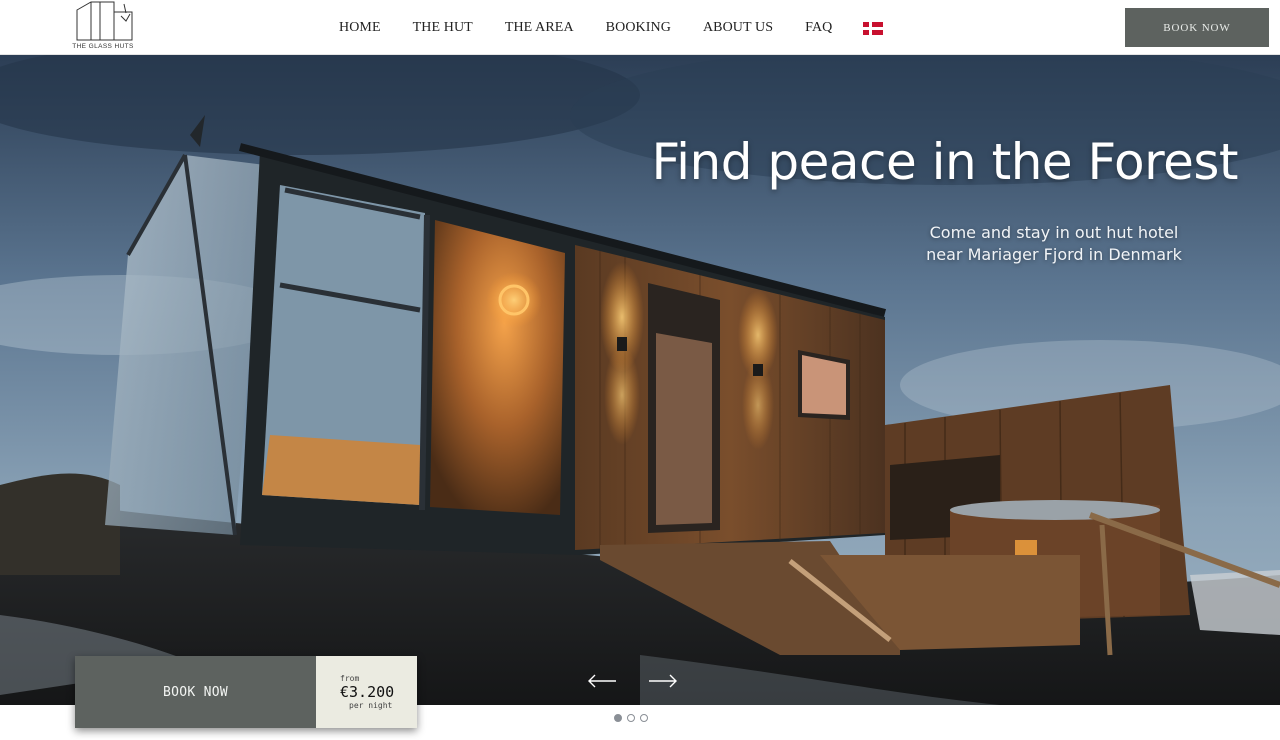  What do you see at coordinates (371, 705) in the screenshot?
I see `price-per-label: per night` at bounding box center [371, 705].